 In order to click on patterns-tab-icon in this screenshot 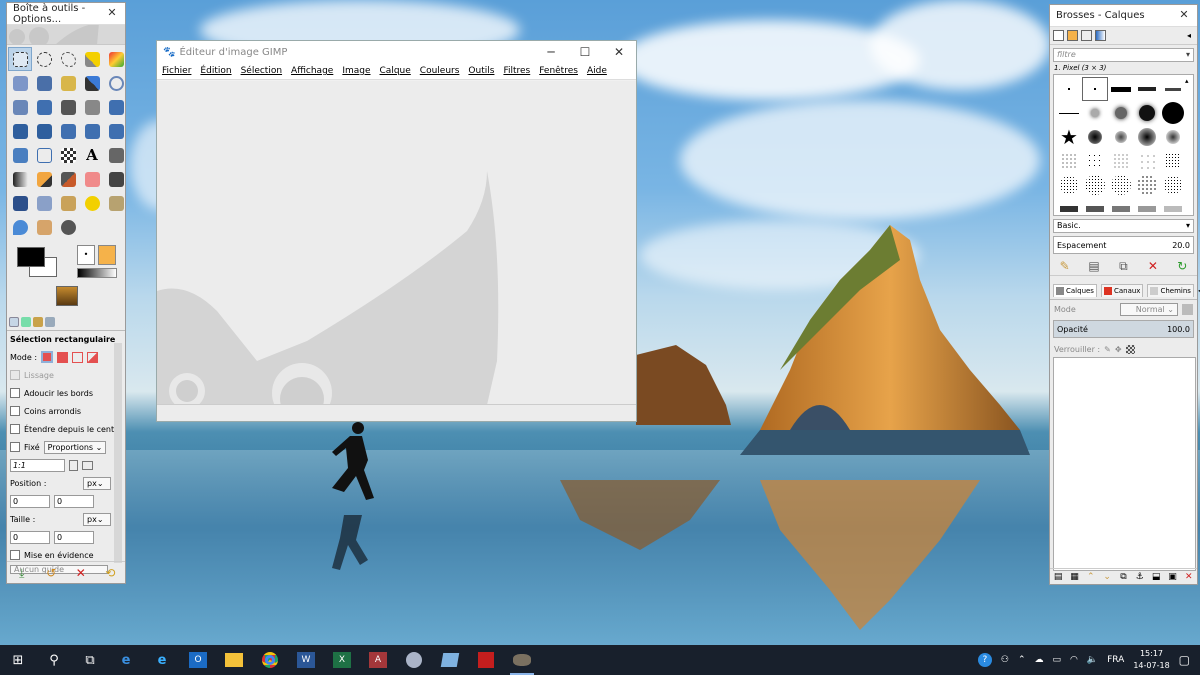, I will do `click(1072, 35)`.